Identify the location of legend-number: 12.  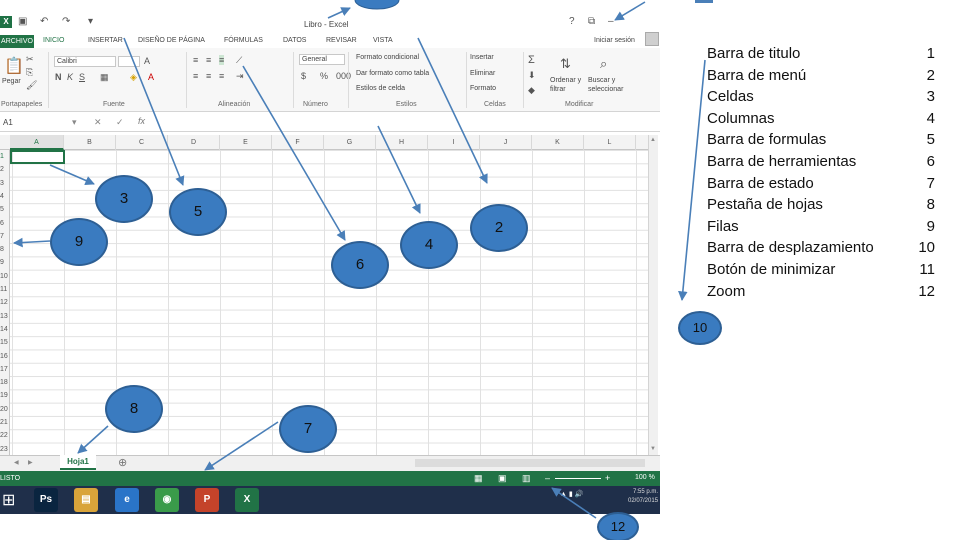
(926, 291).